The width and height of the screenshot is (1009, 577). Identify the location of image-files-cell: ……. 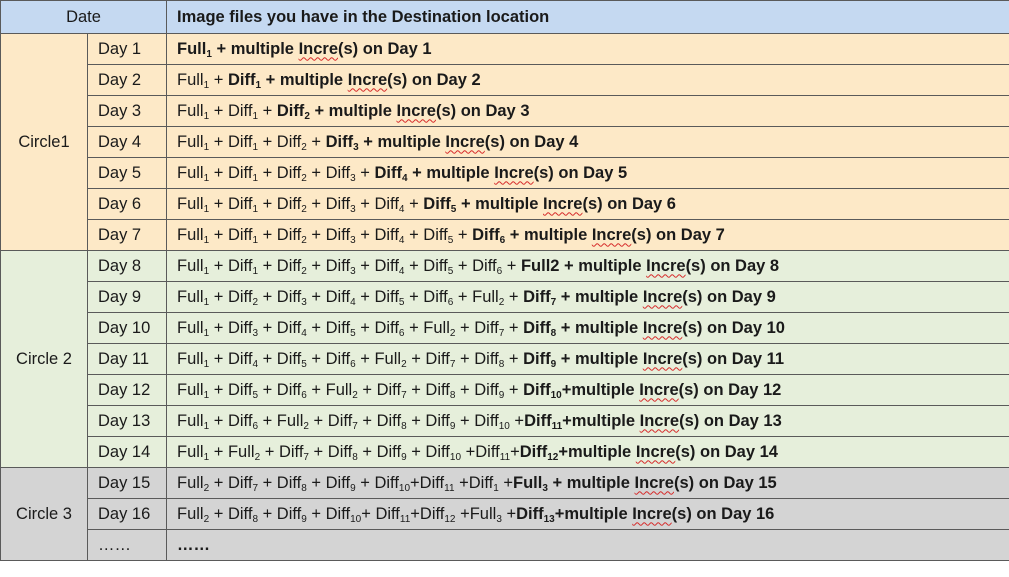
(587, 545).